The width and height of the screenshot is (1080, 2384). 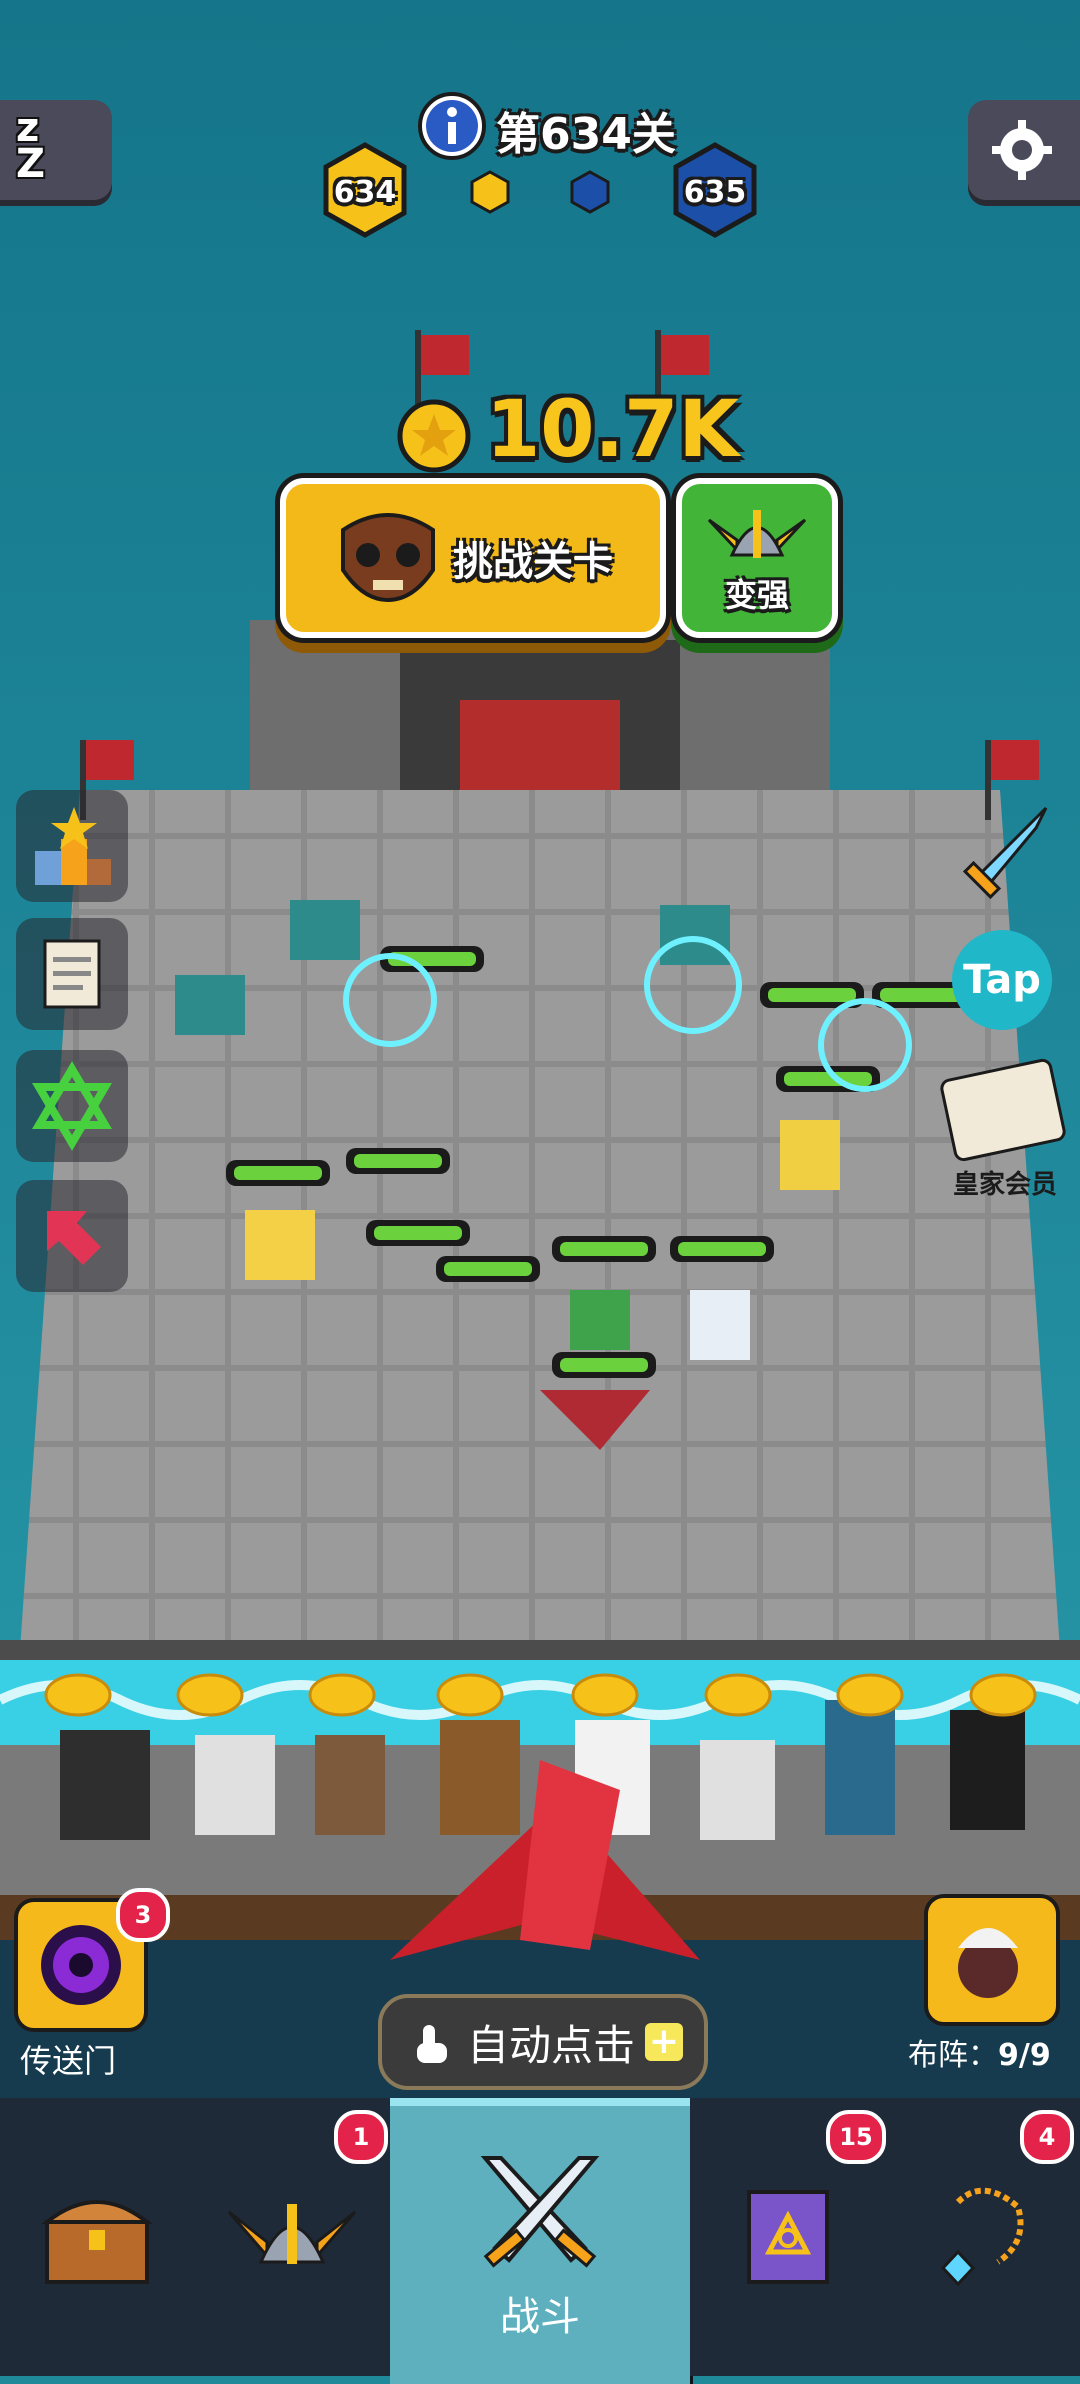 I want to click on ranking-button, so click(x=72, y=846).